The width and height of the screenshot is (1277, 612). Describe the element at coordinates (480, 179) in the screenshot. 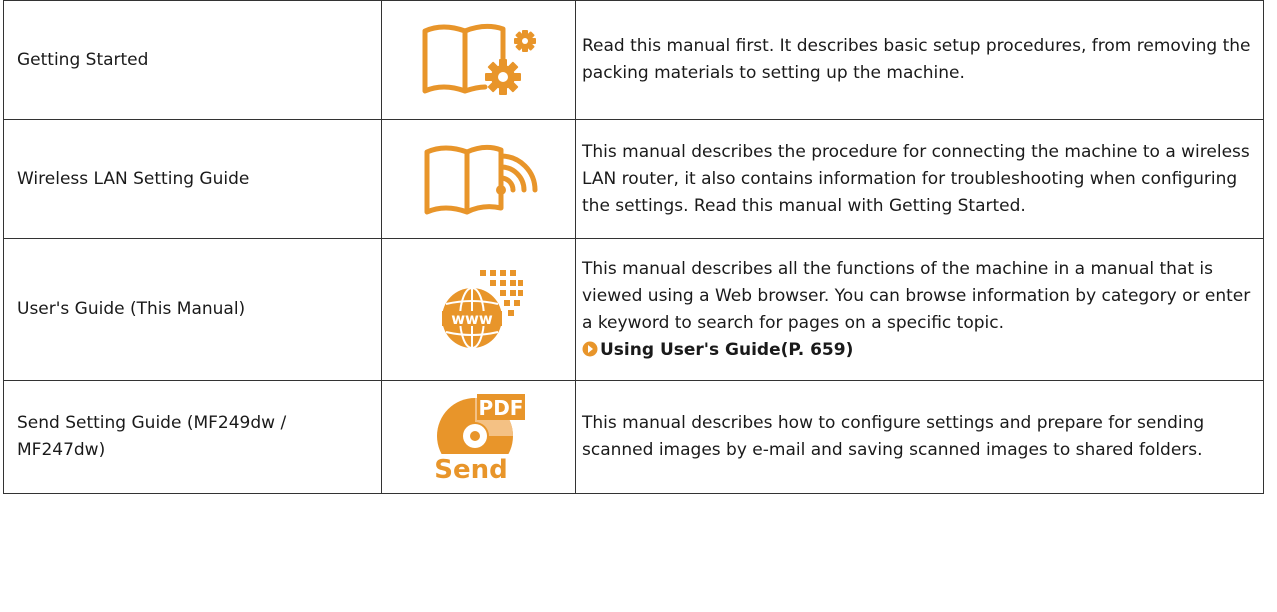

I see `book-wireless-icon` at that location.